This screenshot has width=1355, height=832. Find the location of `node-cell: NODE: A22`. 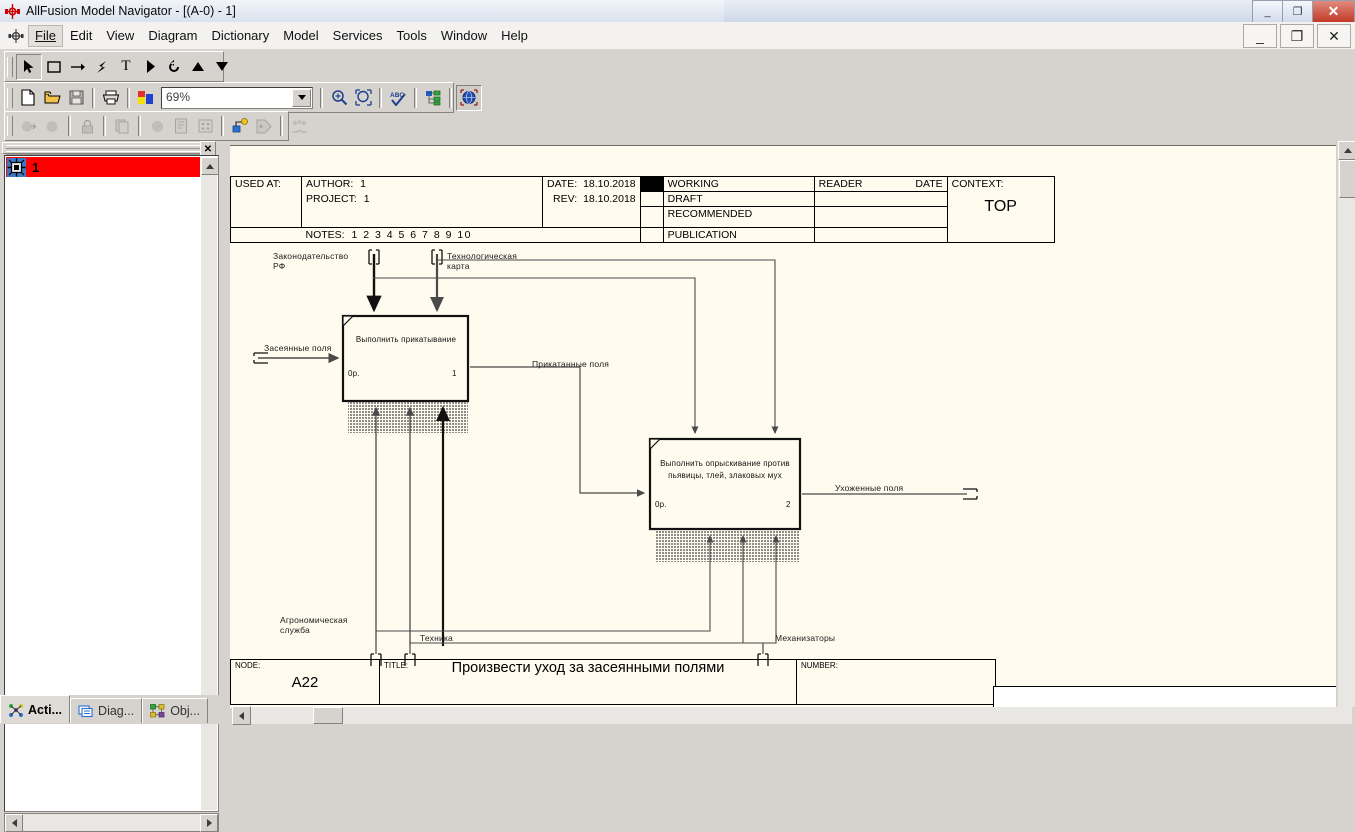

node-cell: NODE: A22 is located at coordinates (305, 682).